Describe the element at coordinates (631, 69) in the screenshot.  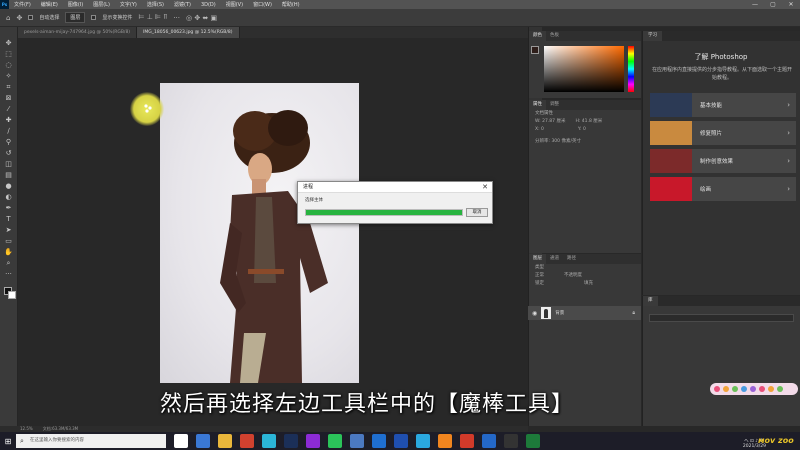
I see `hue-slider` at that location.